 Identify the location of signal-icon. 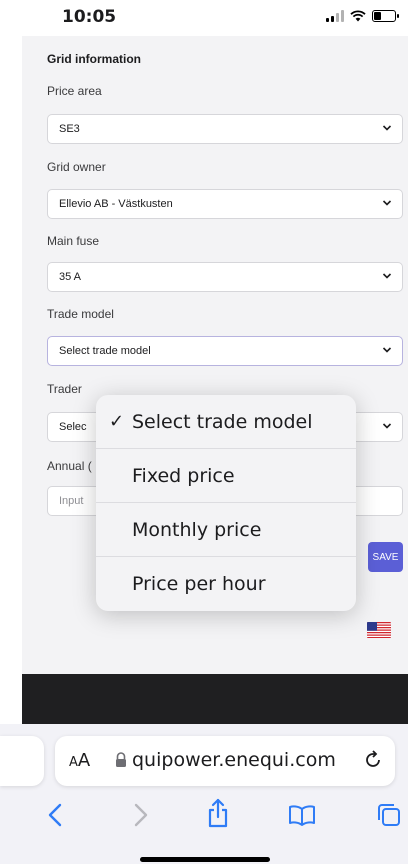
(335, 16).